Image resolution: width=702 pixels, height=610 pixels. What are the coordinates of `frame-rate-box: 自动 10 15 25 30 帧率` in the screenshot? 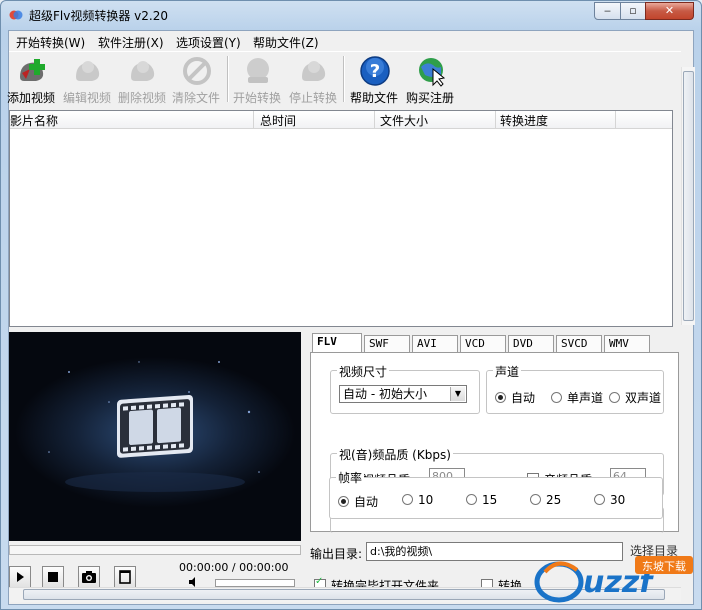 It's located at (496, 494).